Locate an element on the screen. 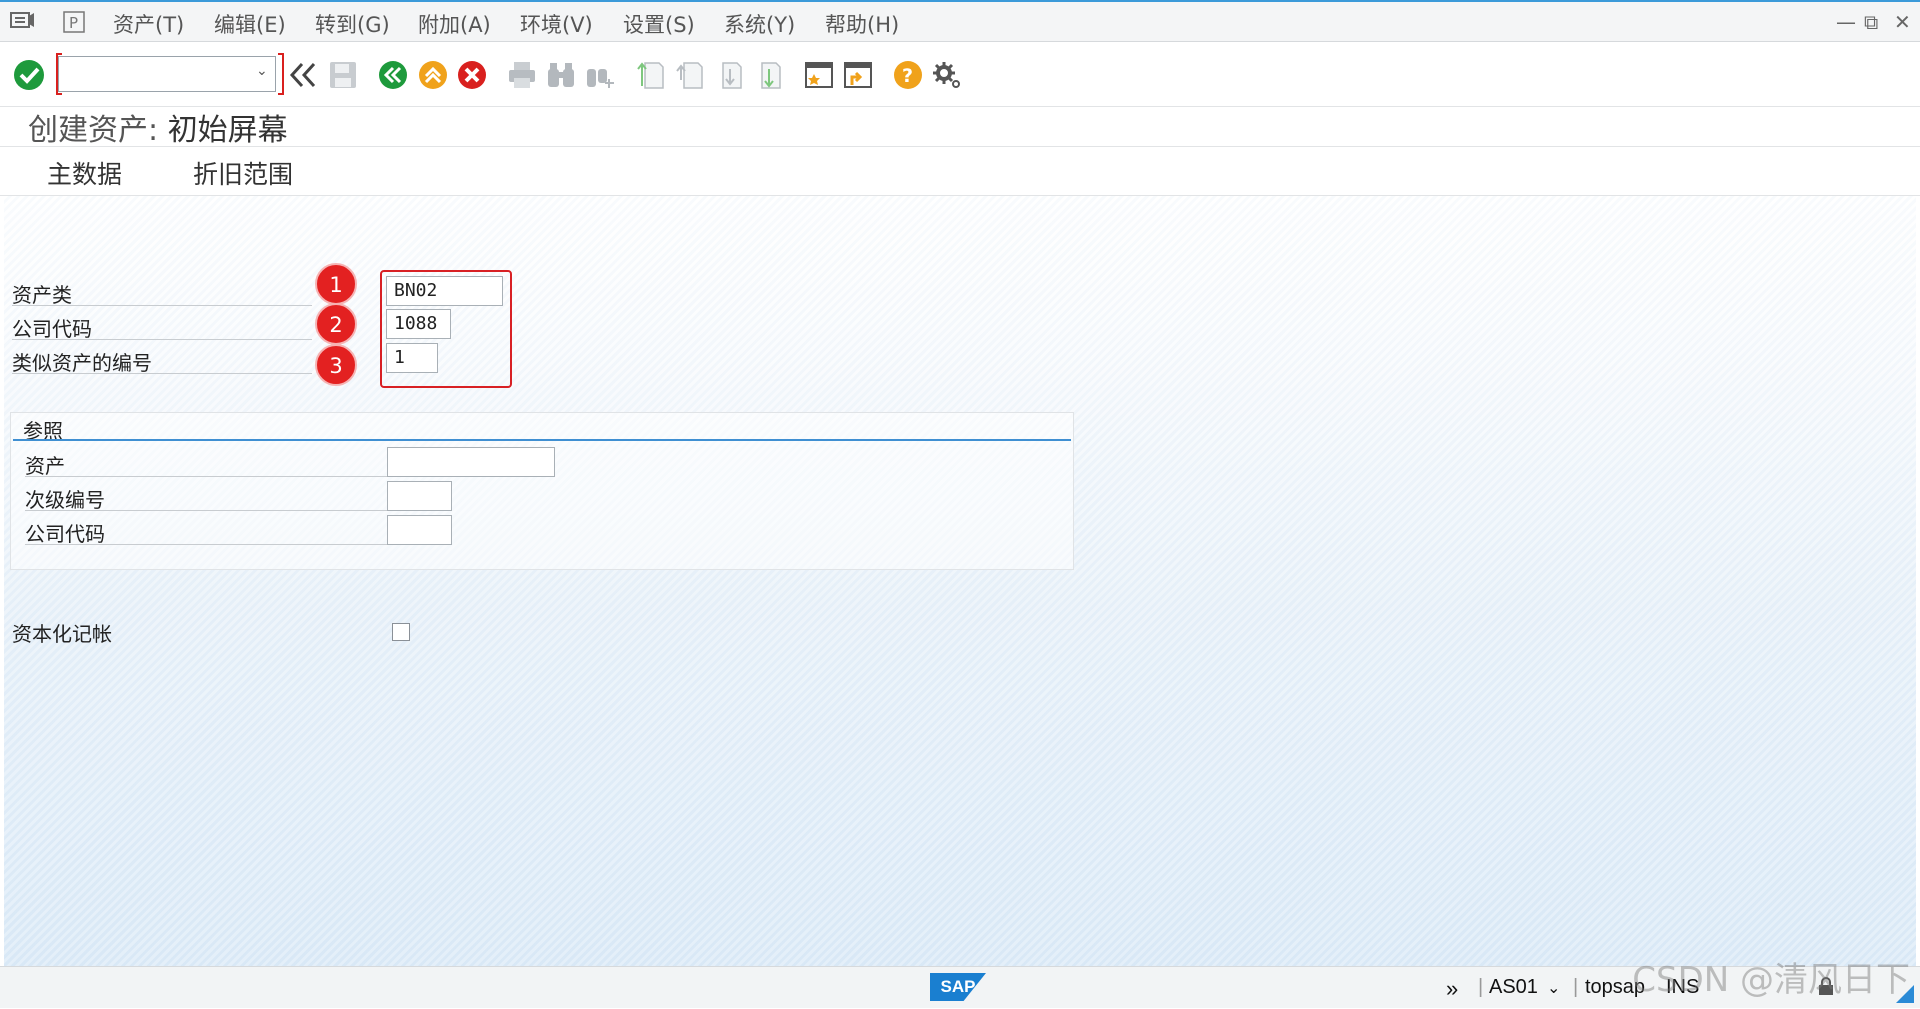 This screenshot has width=1920, height=1009. menu-extras: 附加(A) is located at coordinates (454, 24).